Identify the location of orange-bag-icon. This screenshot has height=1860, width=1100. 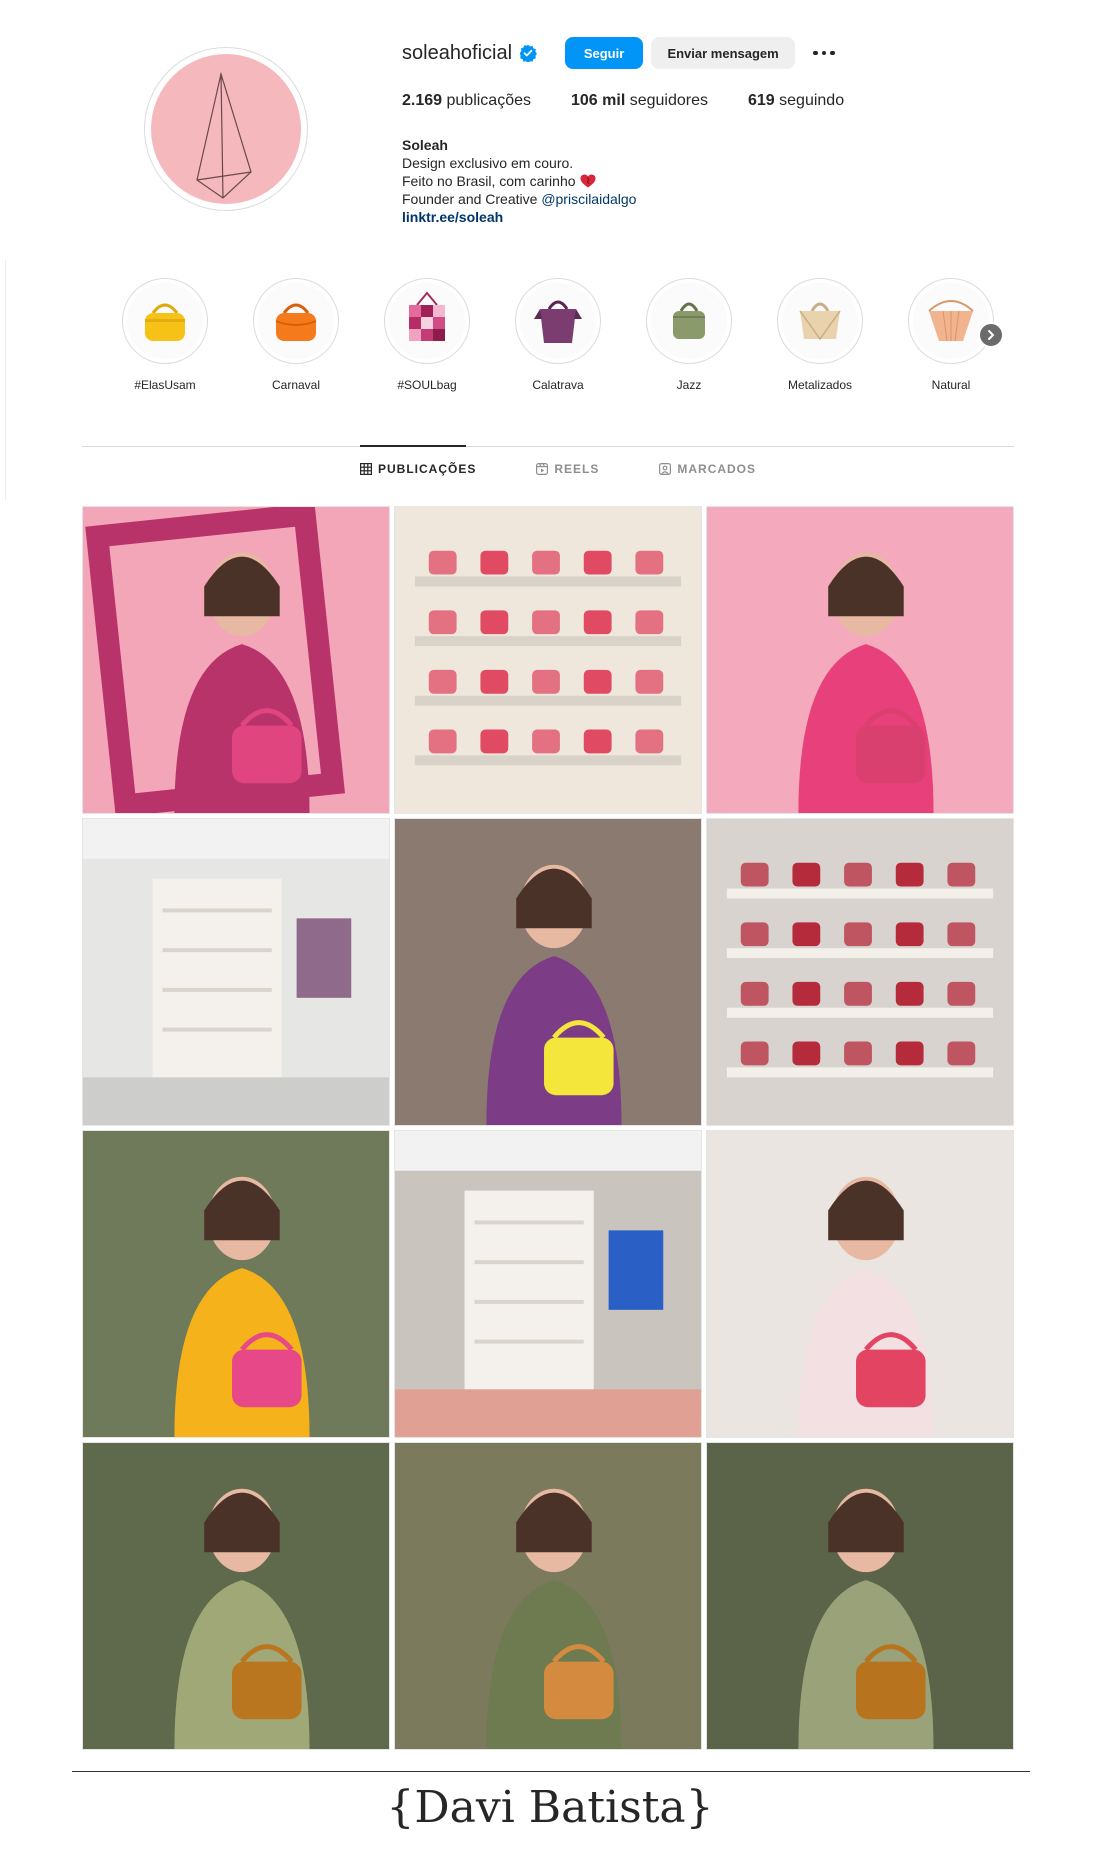
(296, 321).